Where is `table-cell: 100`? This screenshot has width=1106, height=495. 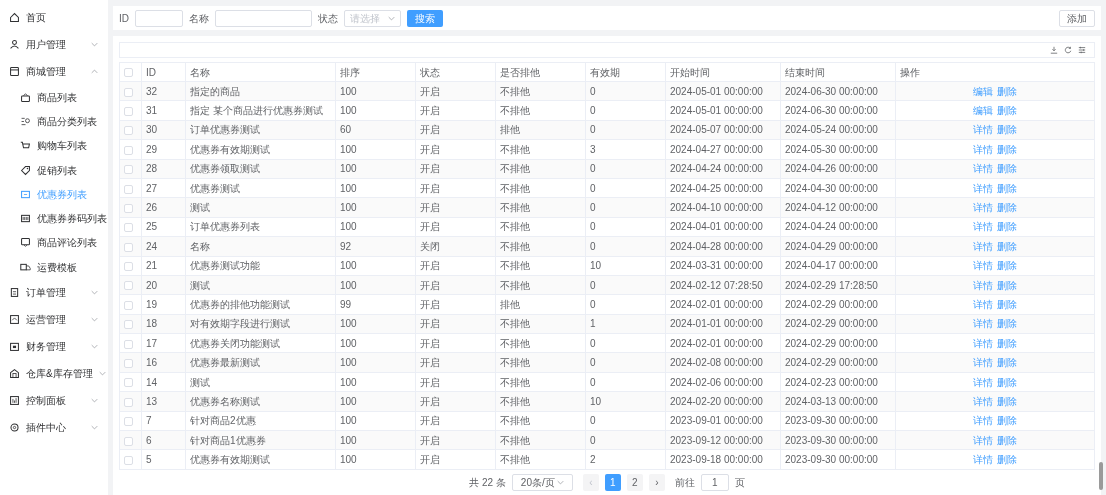
table-cell: 100 is located at coordinates (375, 207).